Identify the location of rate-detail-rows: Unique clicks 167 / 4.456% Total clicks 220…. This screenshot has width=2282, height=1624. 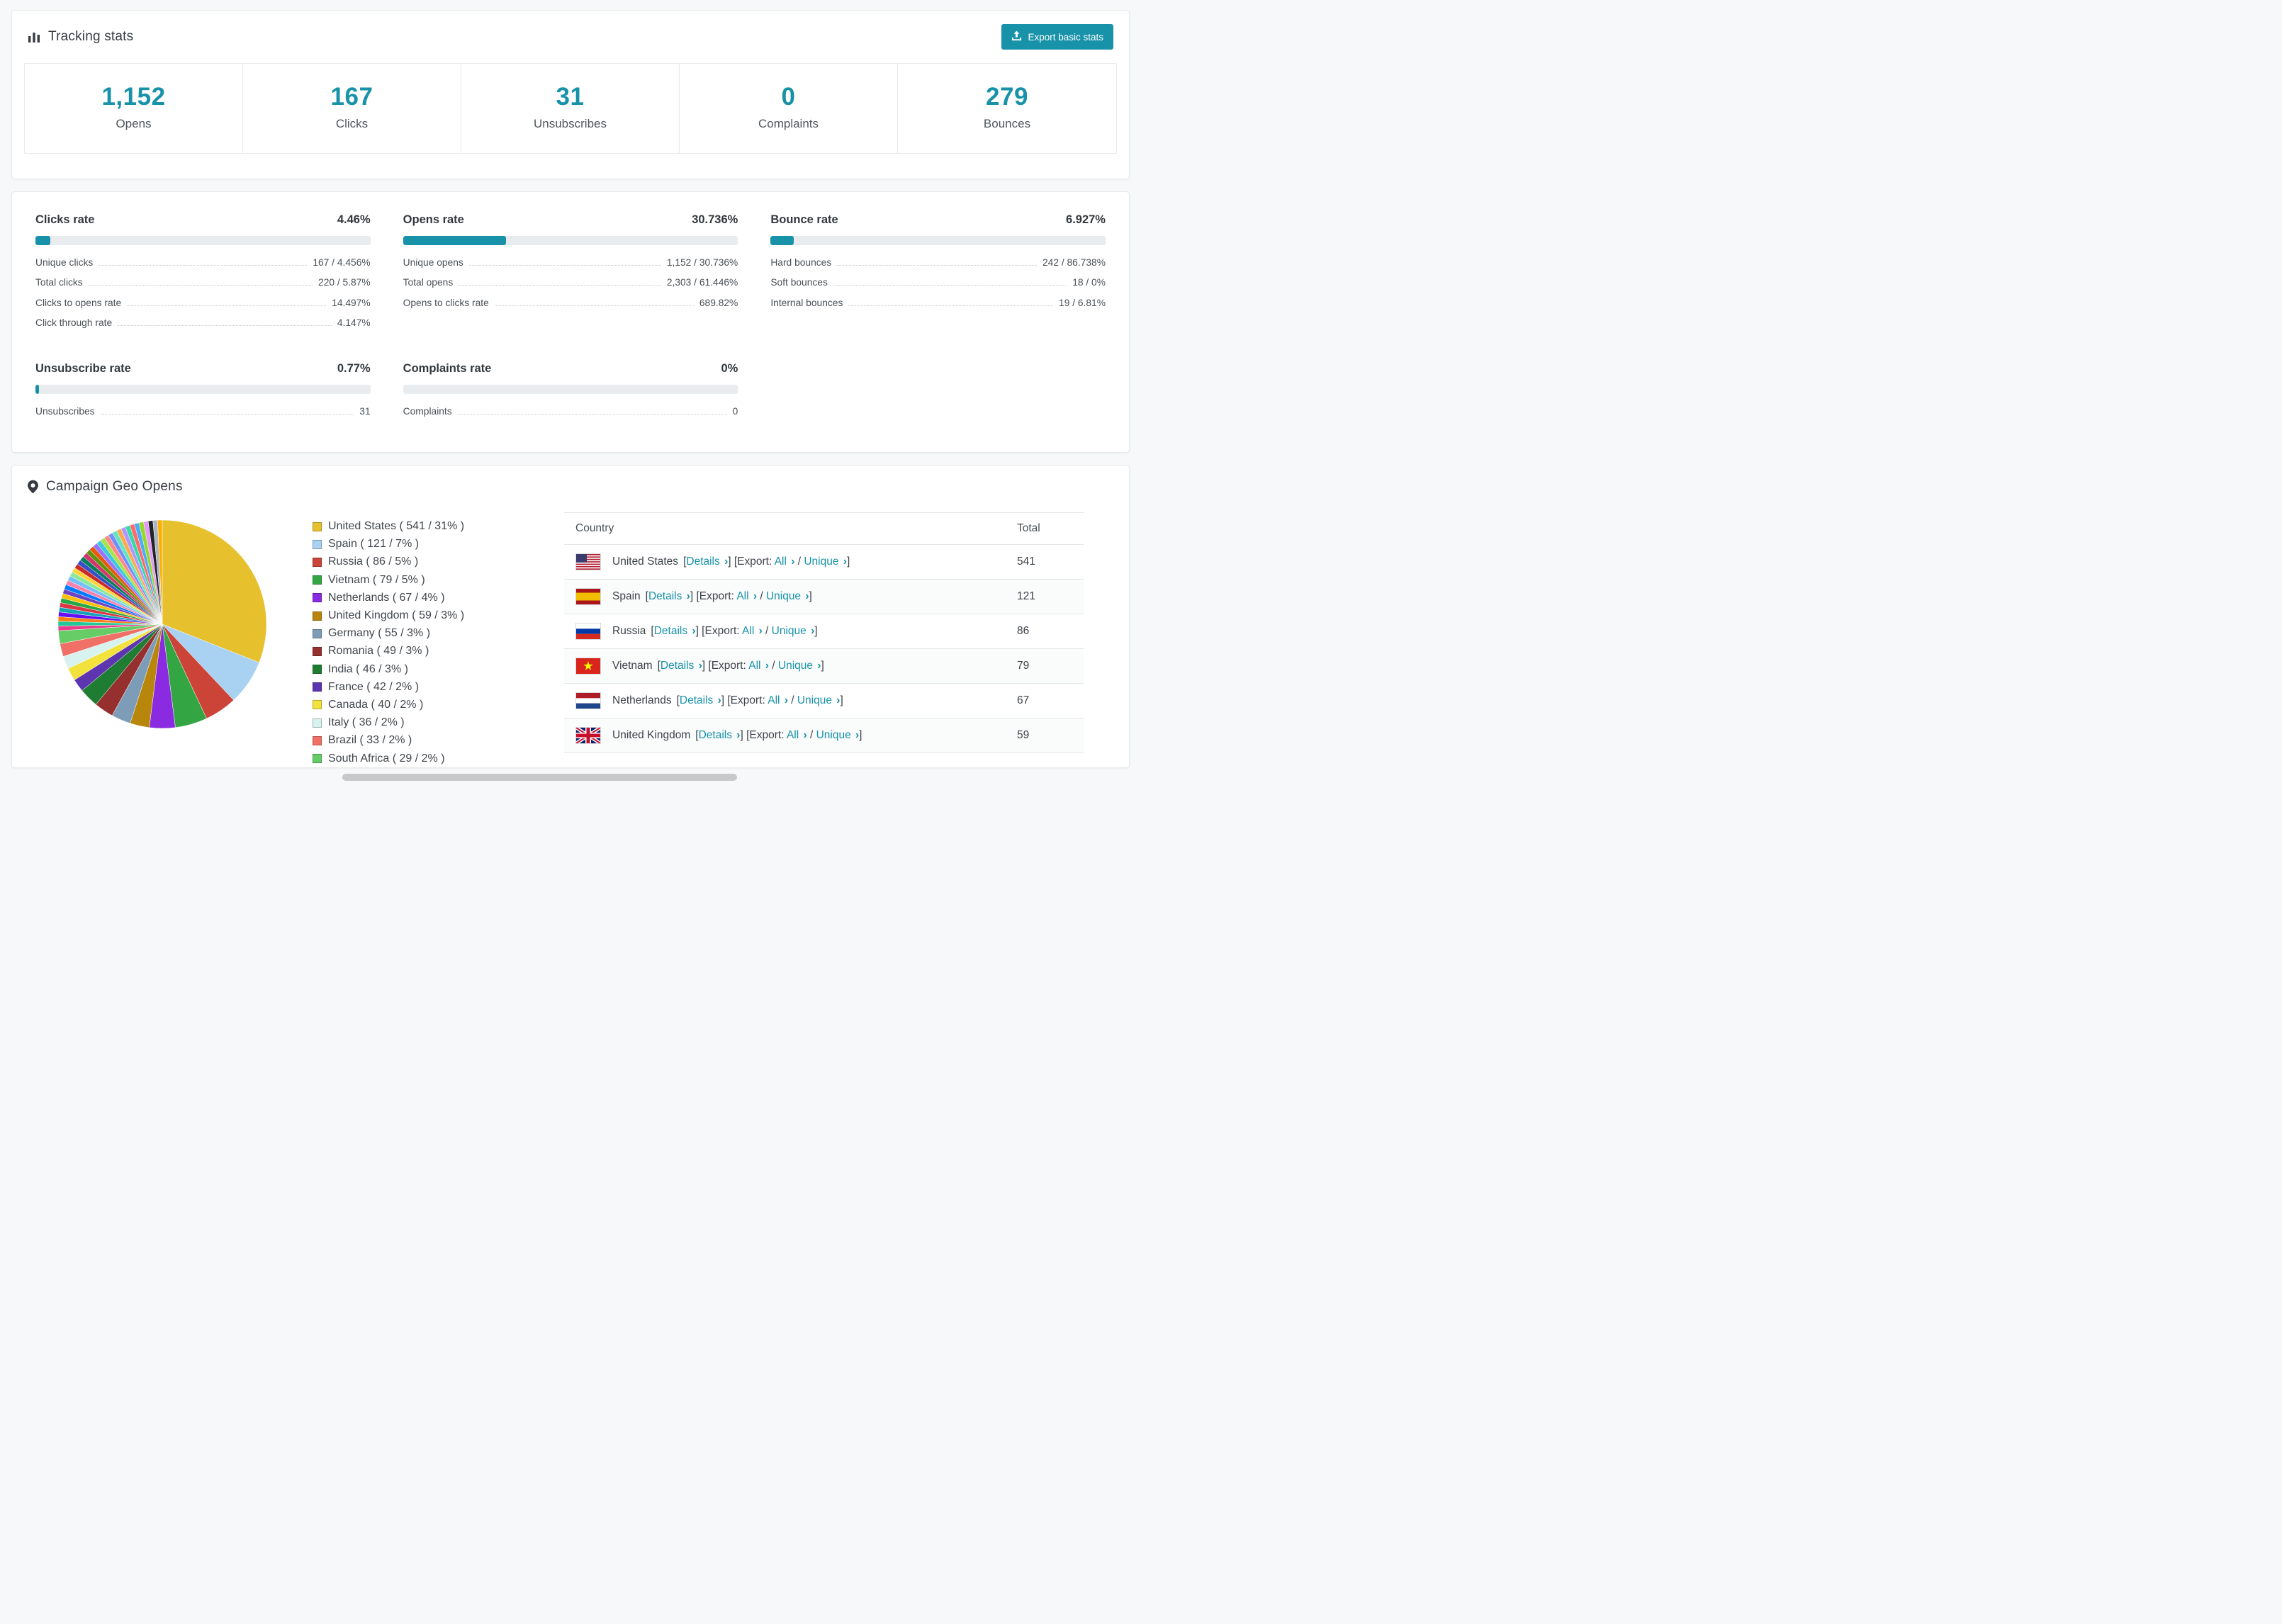
(203, 292).